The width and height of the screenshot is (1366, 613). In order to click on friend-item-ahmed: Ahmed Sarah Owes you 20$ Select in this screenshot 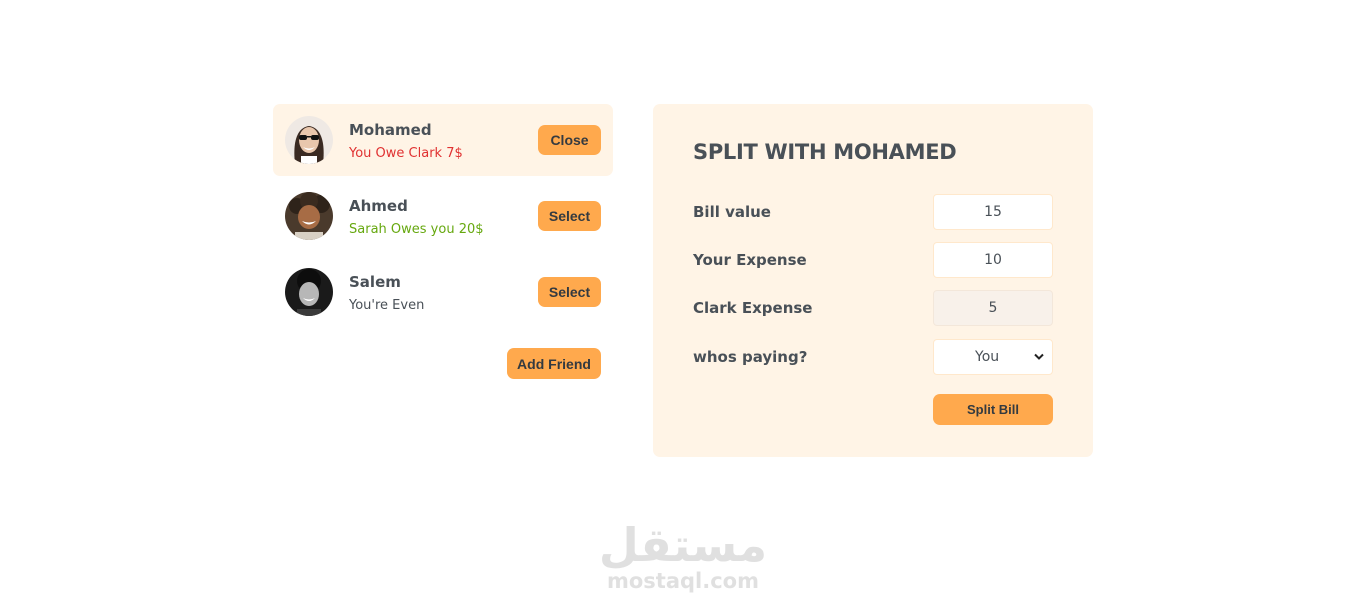, I will do `click(443, 216)`.